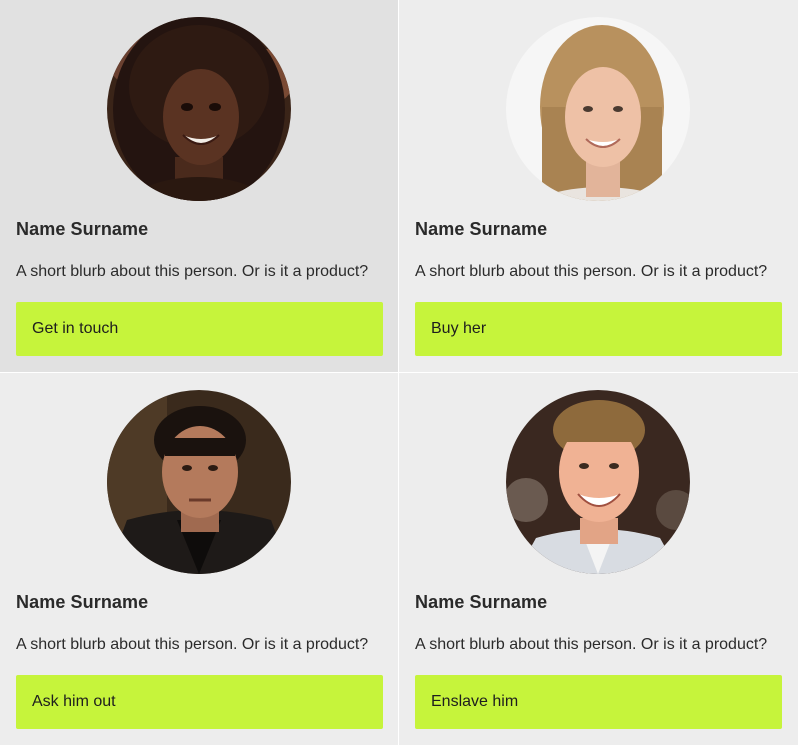  I want to click on get-in-touch-button: Get in touch, so click(199, 329).